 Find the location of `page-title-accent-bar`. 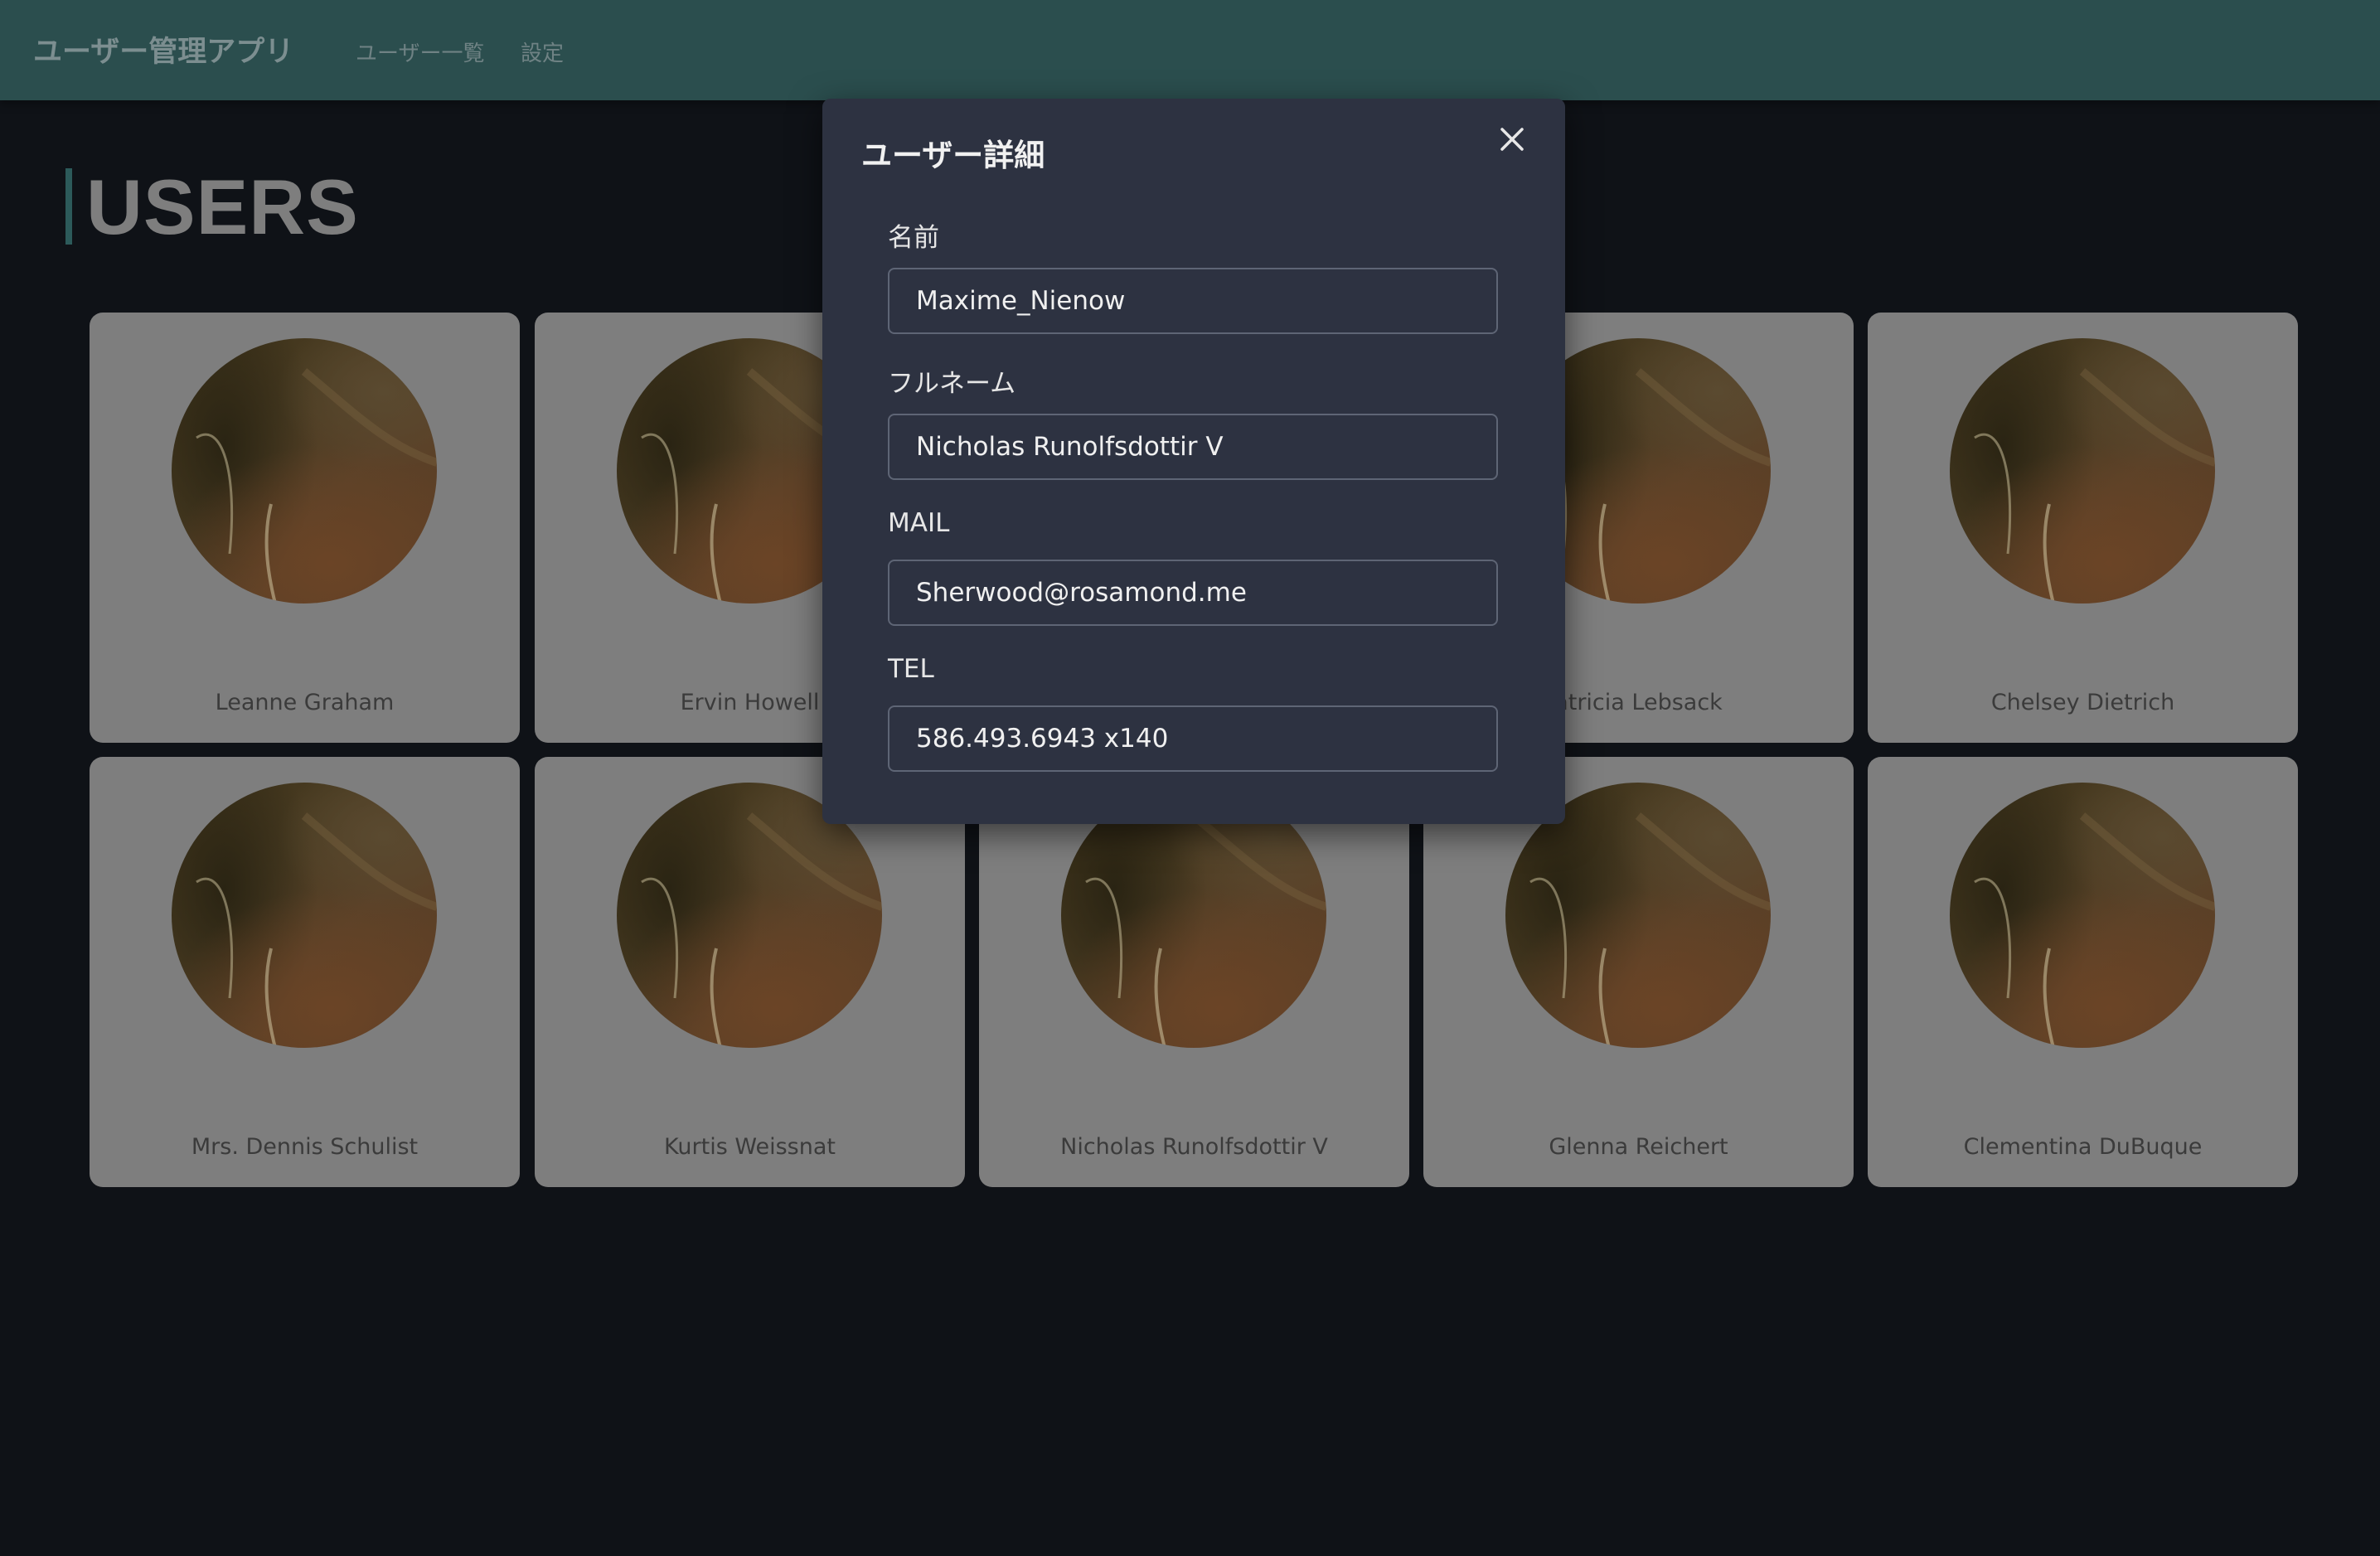

page-title-accent-bar is located at coordinates (68, 206).